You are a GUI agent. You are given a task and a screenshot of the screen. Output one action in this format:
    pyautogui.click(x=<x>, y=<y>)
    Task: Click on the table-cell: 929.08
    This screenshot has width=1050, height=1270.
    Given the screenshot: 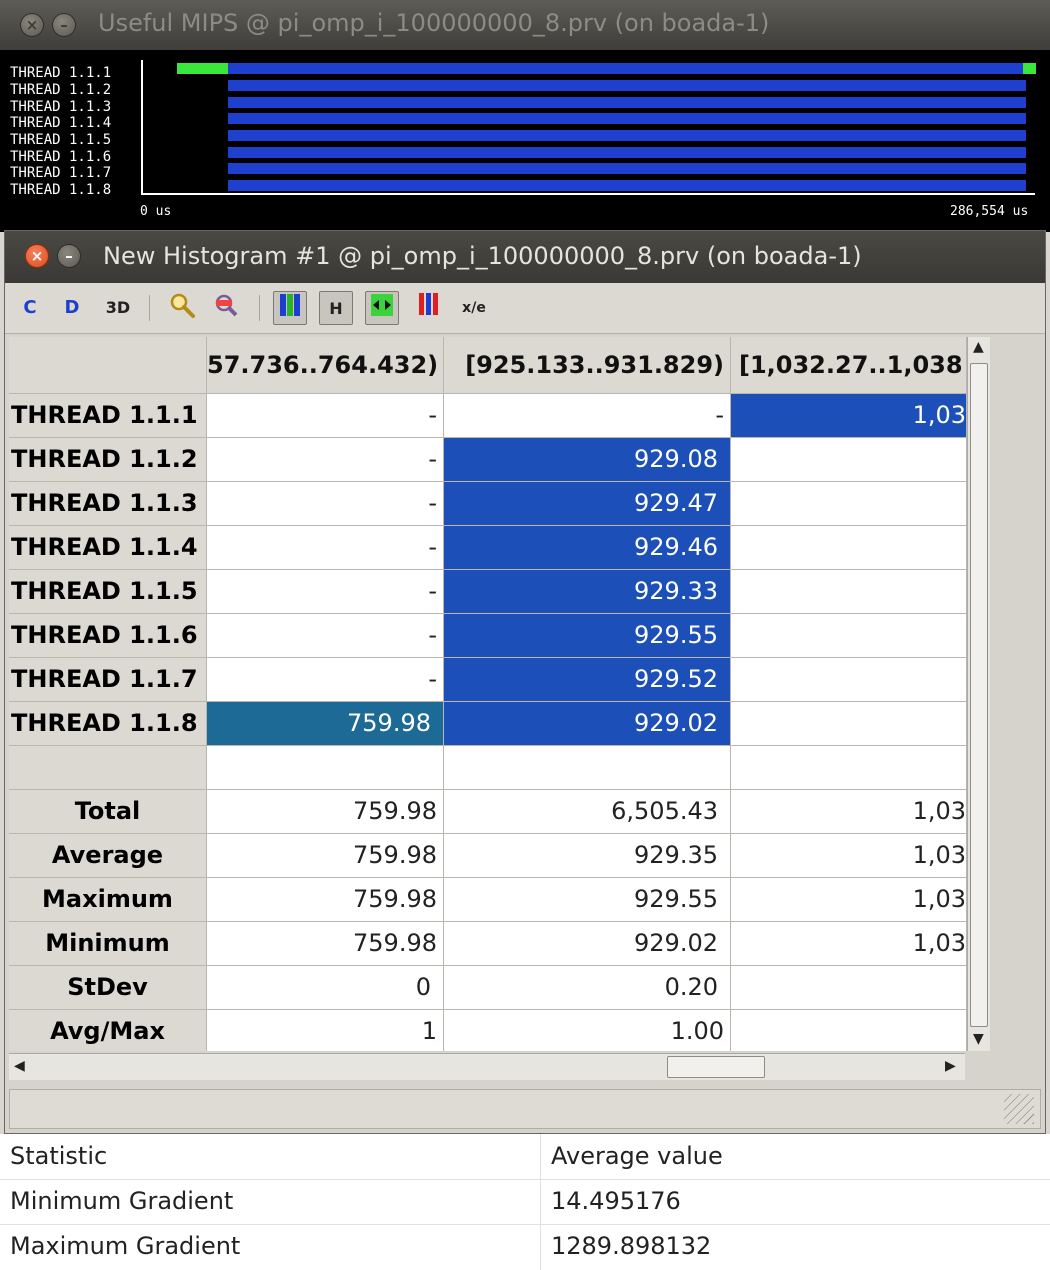 What is the action you would take?
    pyautogui.click(x=587, y=460)
    